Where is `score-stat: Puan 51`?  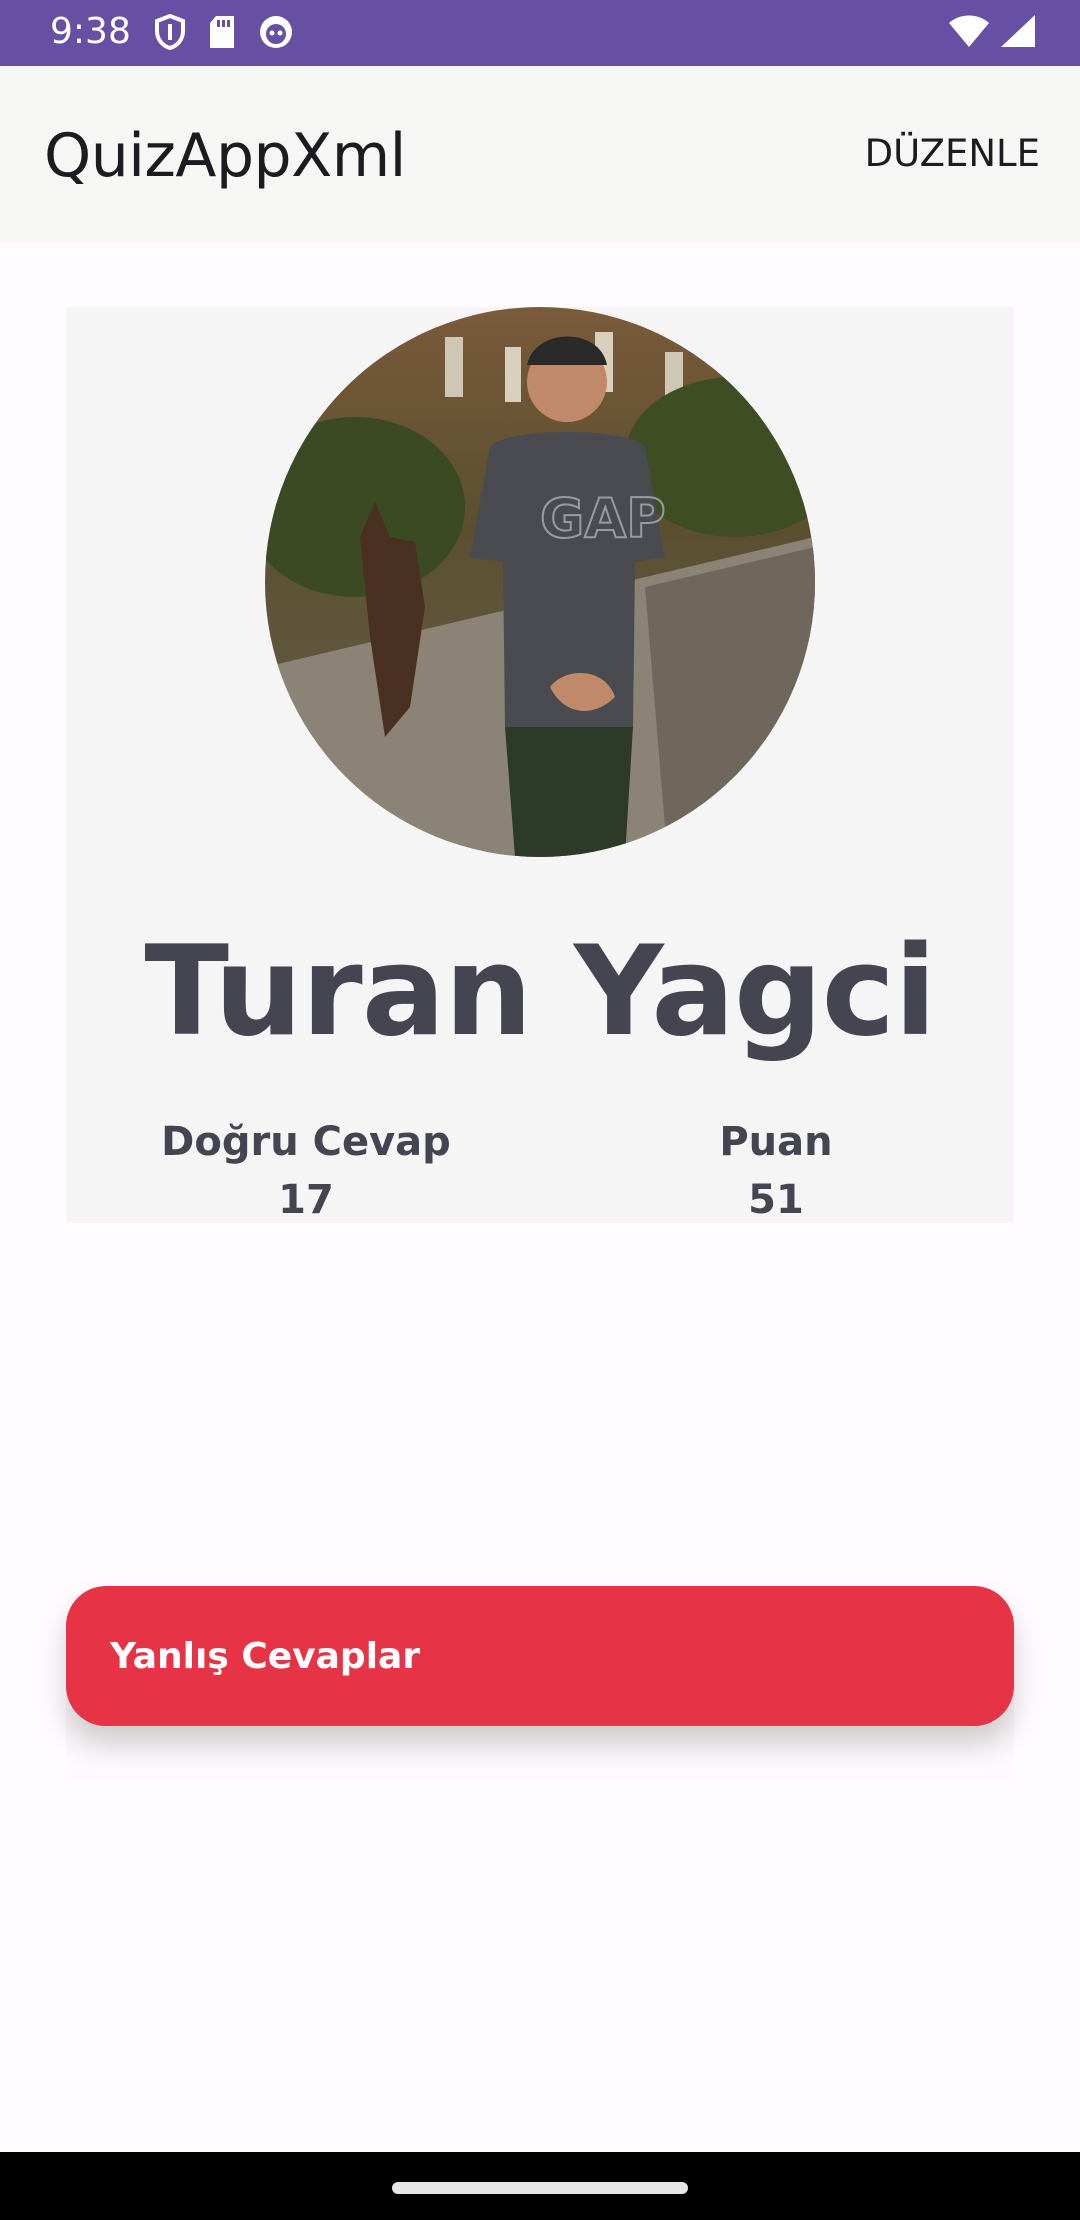
score-stat: Puan 51 is located at coordinates (776, 1171).